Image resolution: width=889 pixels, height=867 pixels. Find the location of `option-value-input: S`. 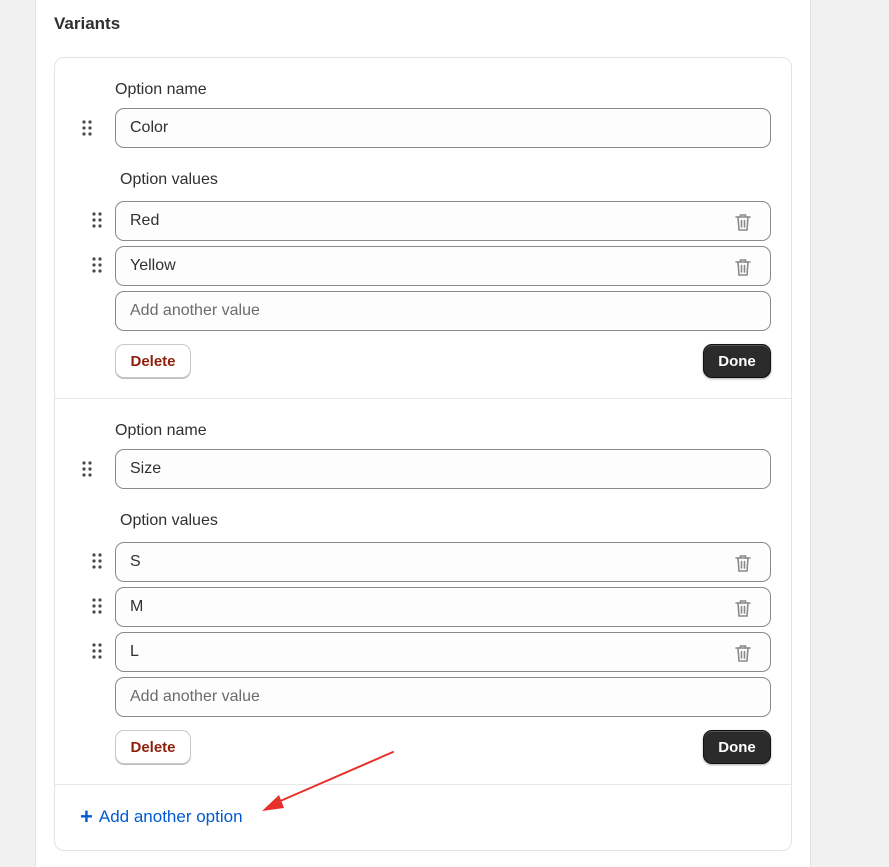

option-value-input: S is located at coordinates (443, 562).